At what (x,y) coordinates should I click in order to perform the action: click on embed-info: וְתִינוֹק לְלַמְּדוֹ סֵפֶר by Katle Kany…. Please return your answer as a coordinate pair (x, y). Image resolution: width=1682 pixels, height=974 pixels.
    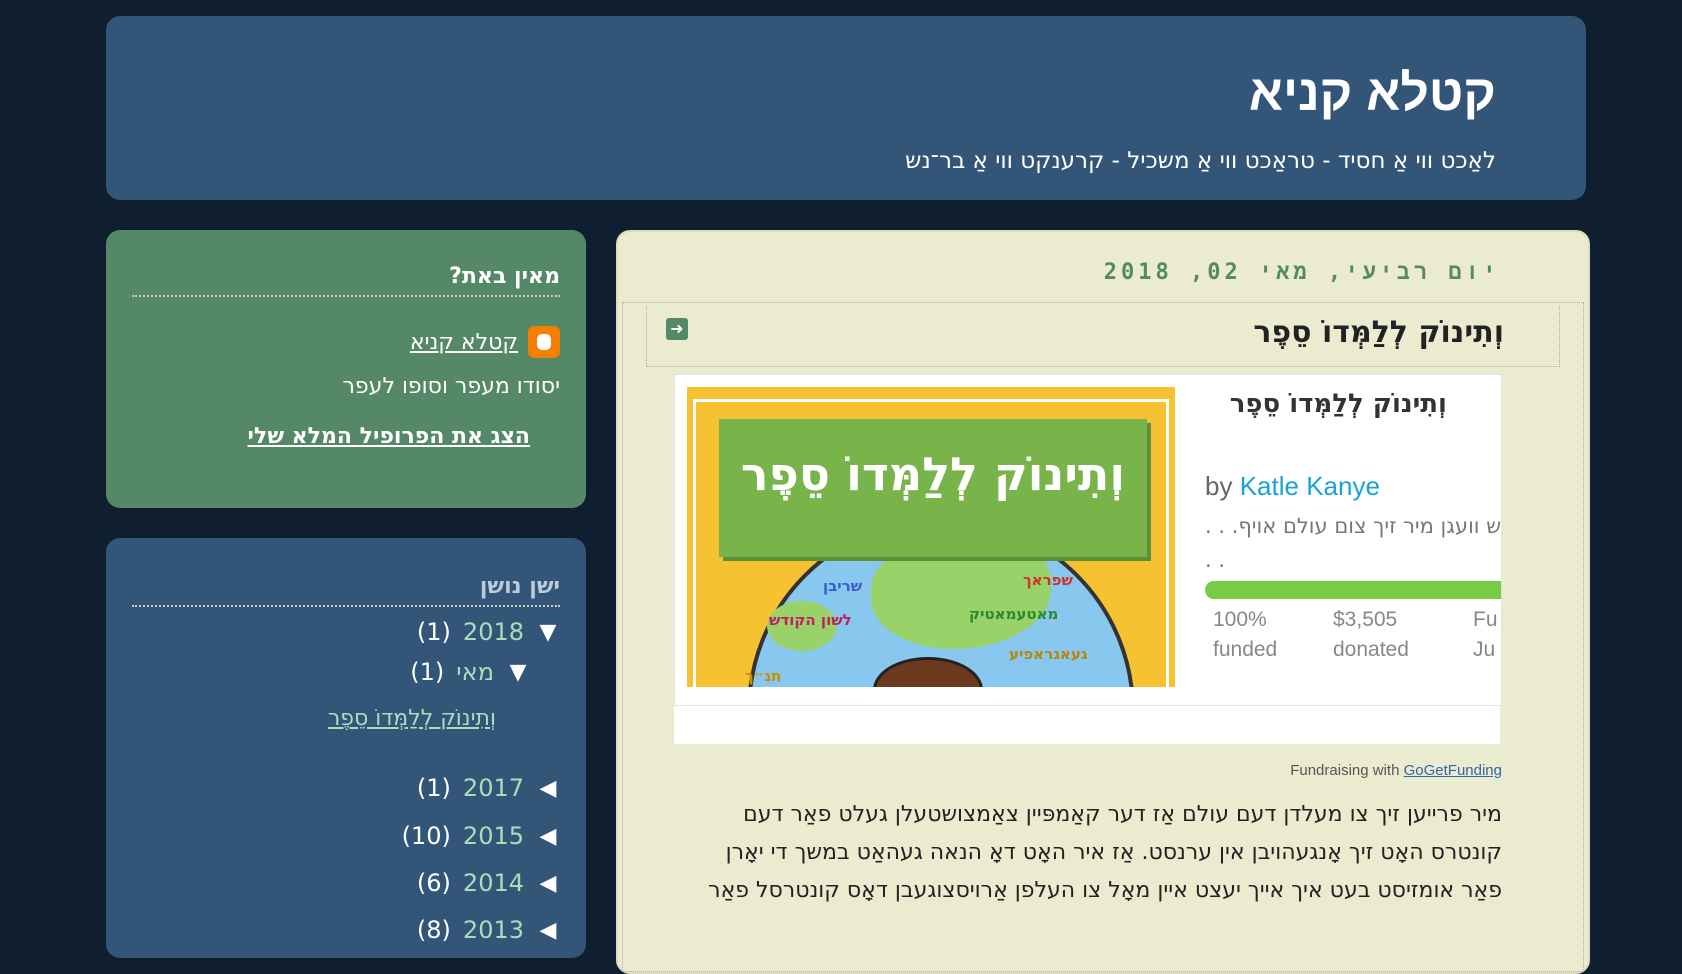
    Looking at the image, I should click on (1353, 540).